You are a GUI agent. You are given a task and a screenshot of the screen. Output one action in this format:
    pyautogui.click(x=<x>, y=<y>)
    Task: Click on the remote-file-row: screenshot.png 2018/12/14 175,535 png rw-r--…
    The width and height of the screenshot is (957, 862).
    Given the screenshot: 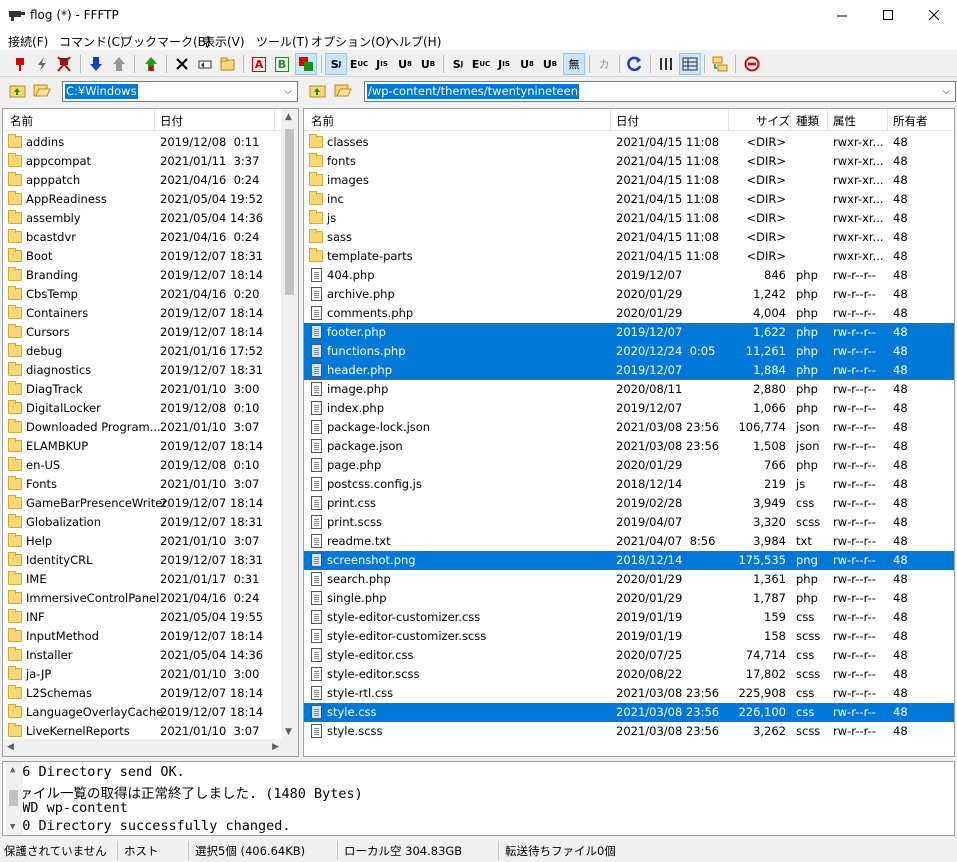 What is the action you would take?
    pyautogui.click(x=629, y=560)
    